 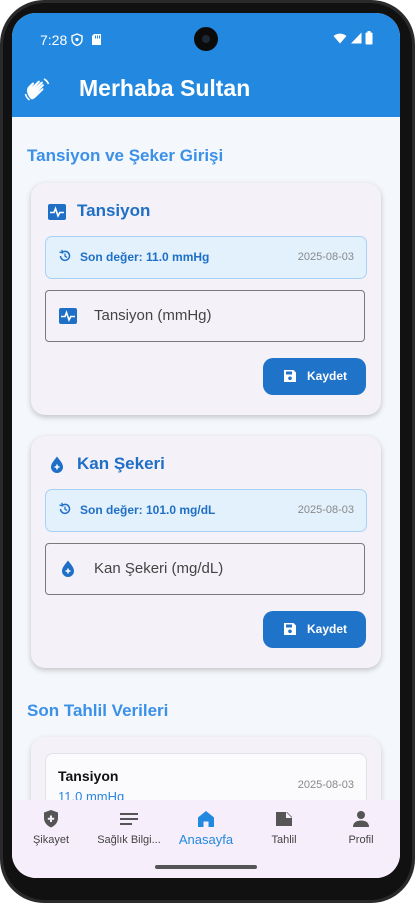 I want to click on front-camera, so click(x=206, y=39).